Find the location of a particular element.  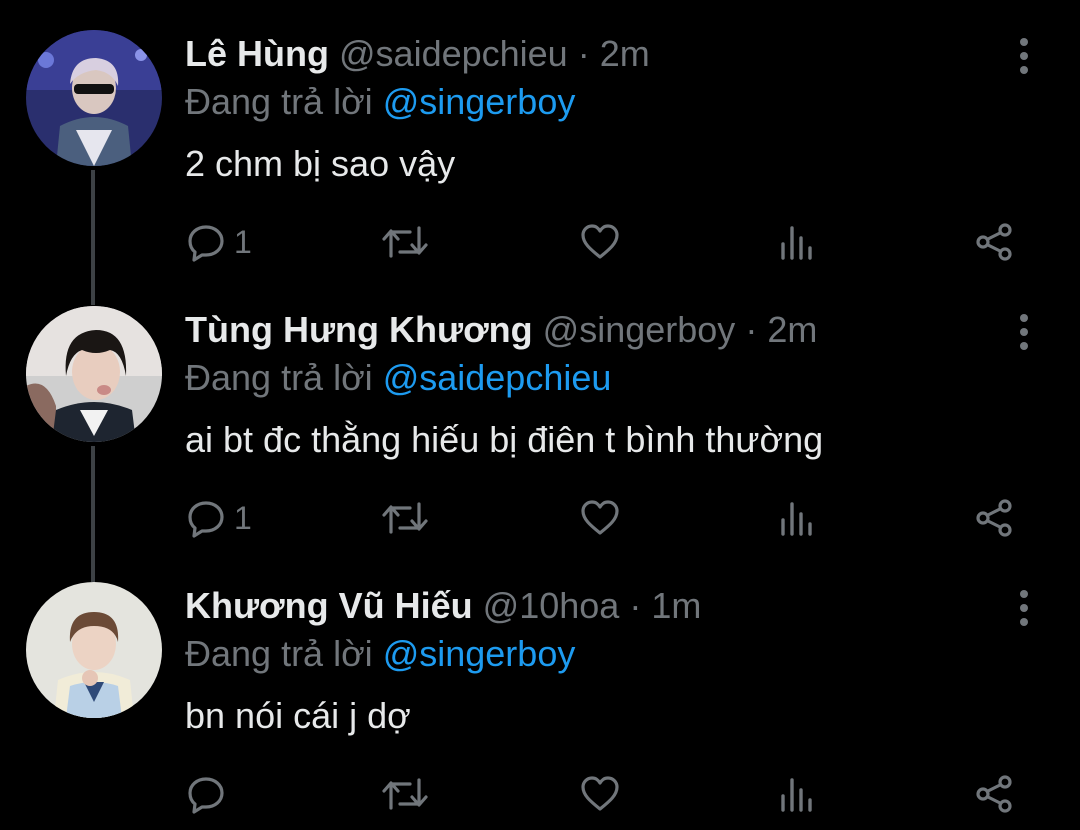

display-name: Tùng Hưng Khương is located at coordinates (359, 329).